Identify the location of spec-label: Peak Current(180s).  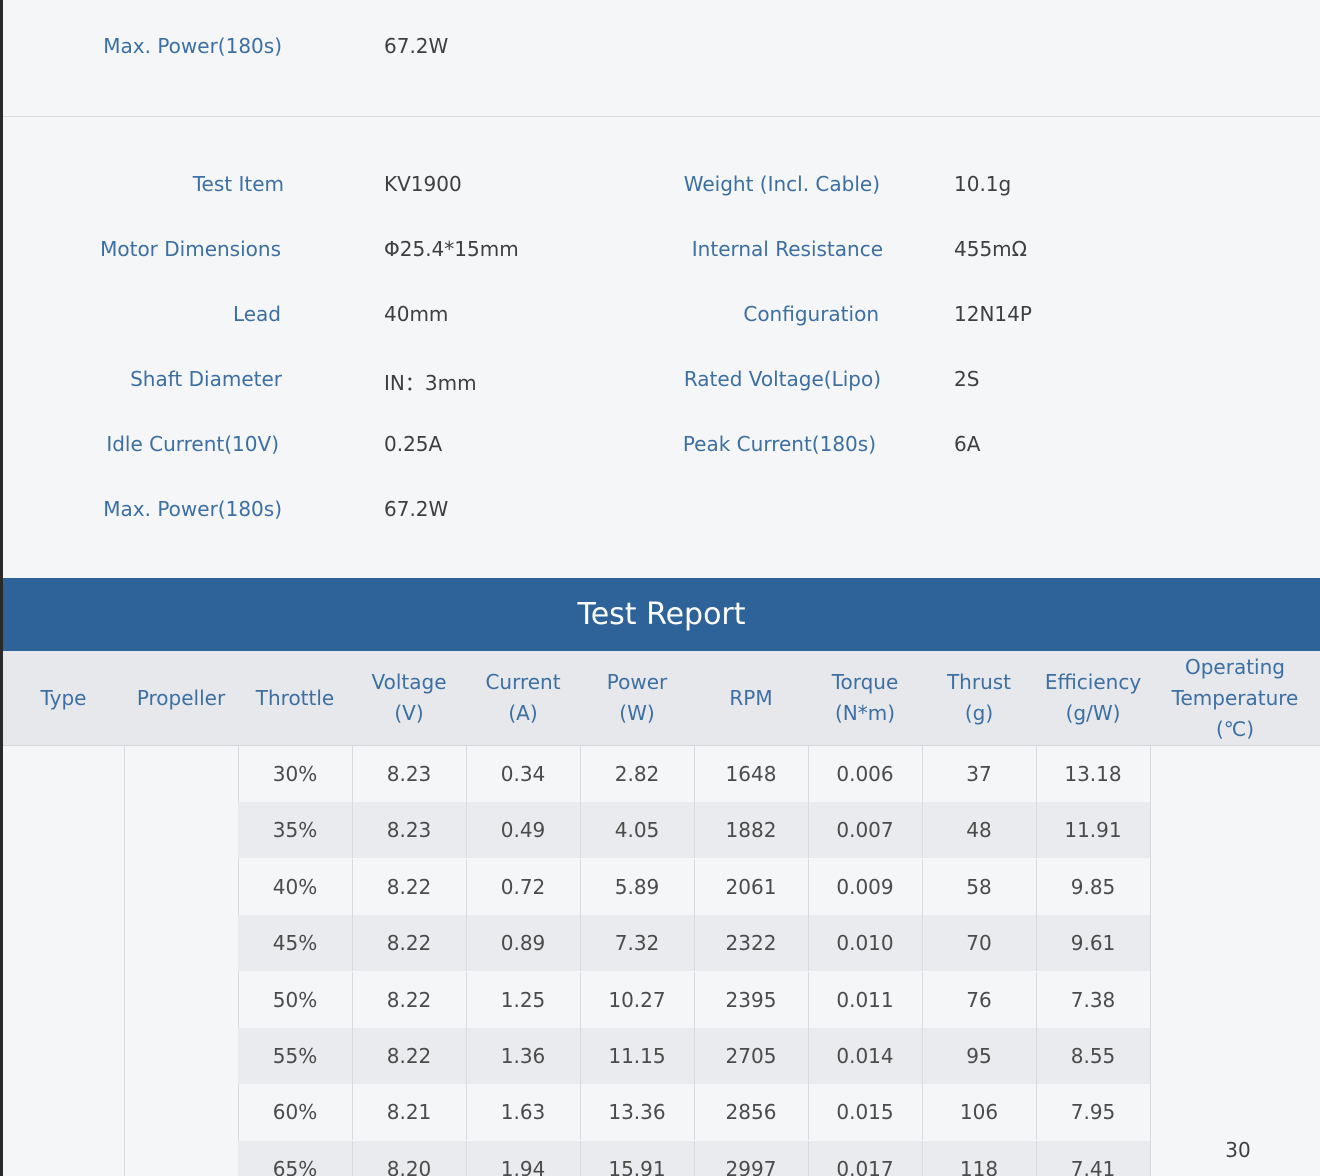
(779, 444).